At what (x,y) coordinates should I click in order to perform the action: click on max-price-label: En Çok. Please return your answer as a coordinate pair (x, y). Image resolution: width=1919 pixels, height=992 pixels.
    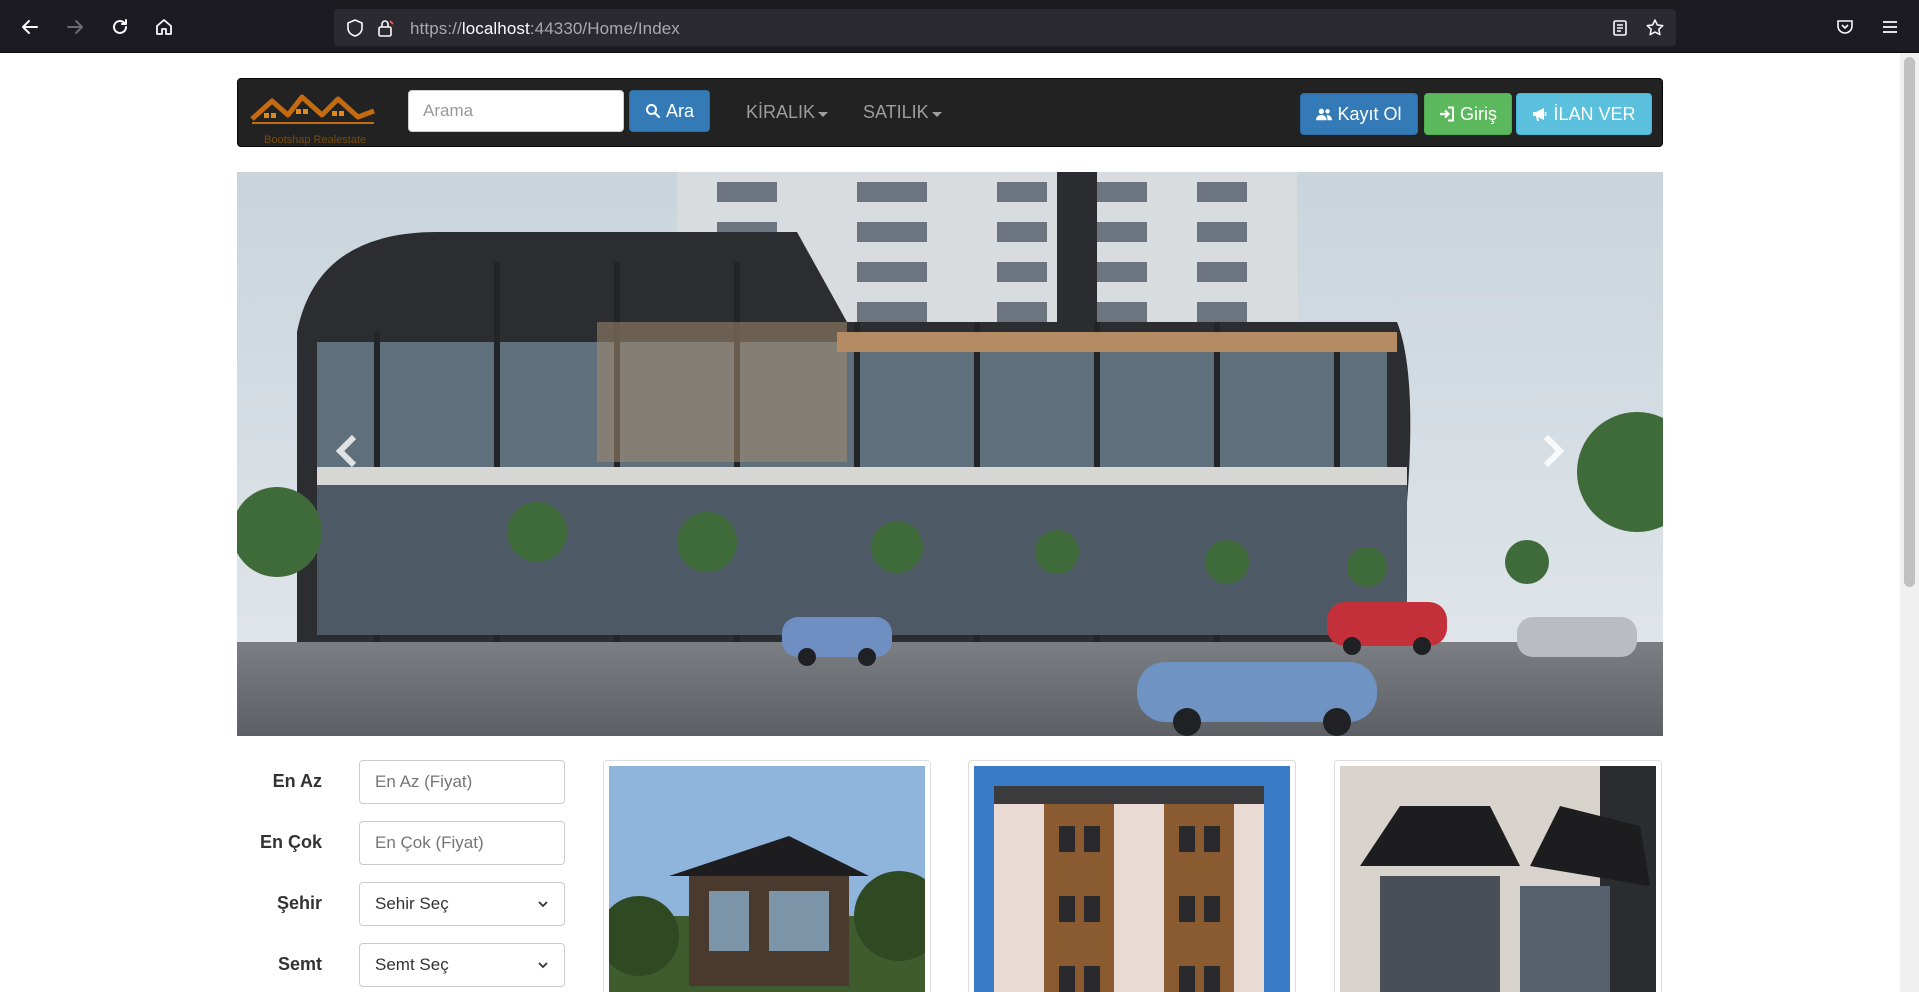
    Looking at the image, I should click on (290, 842).